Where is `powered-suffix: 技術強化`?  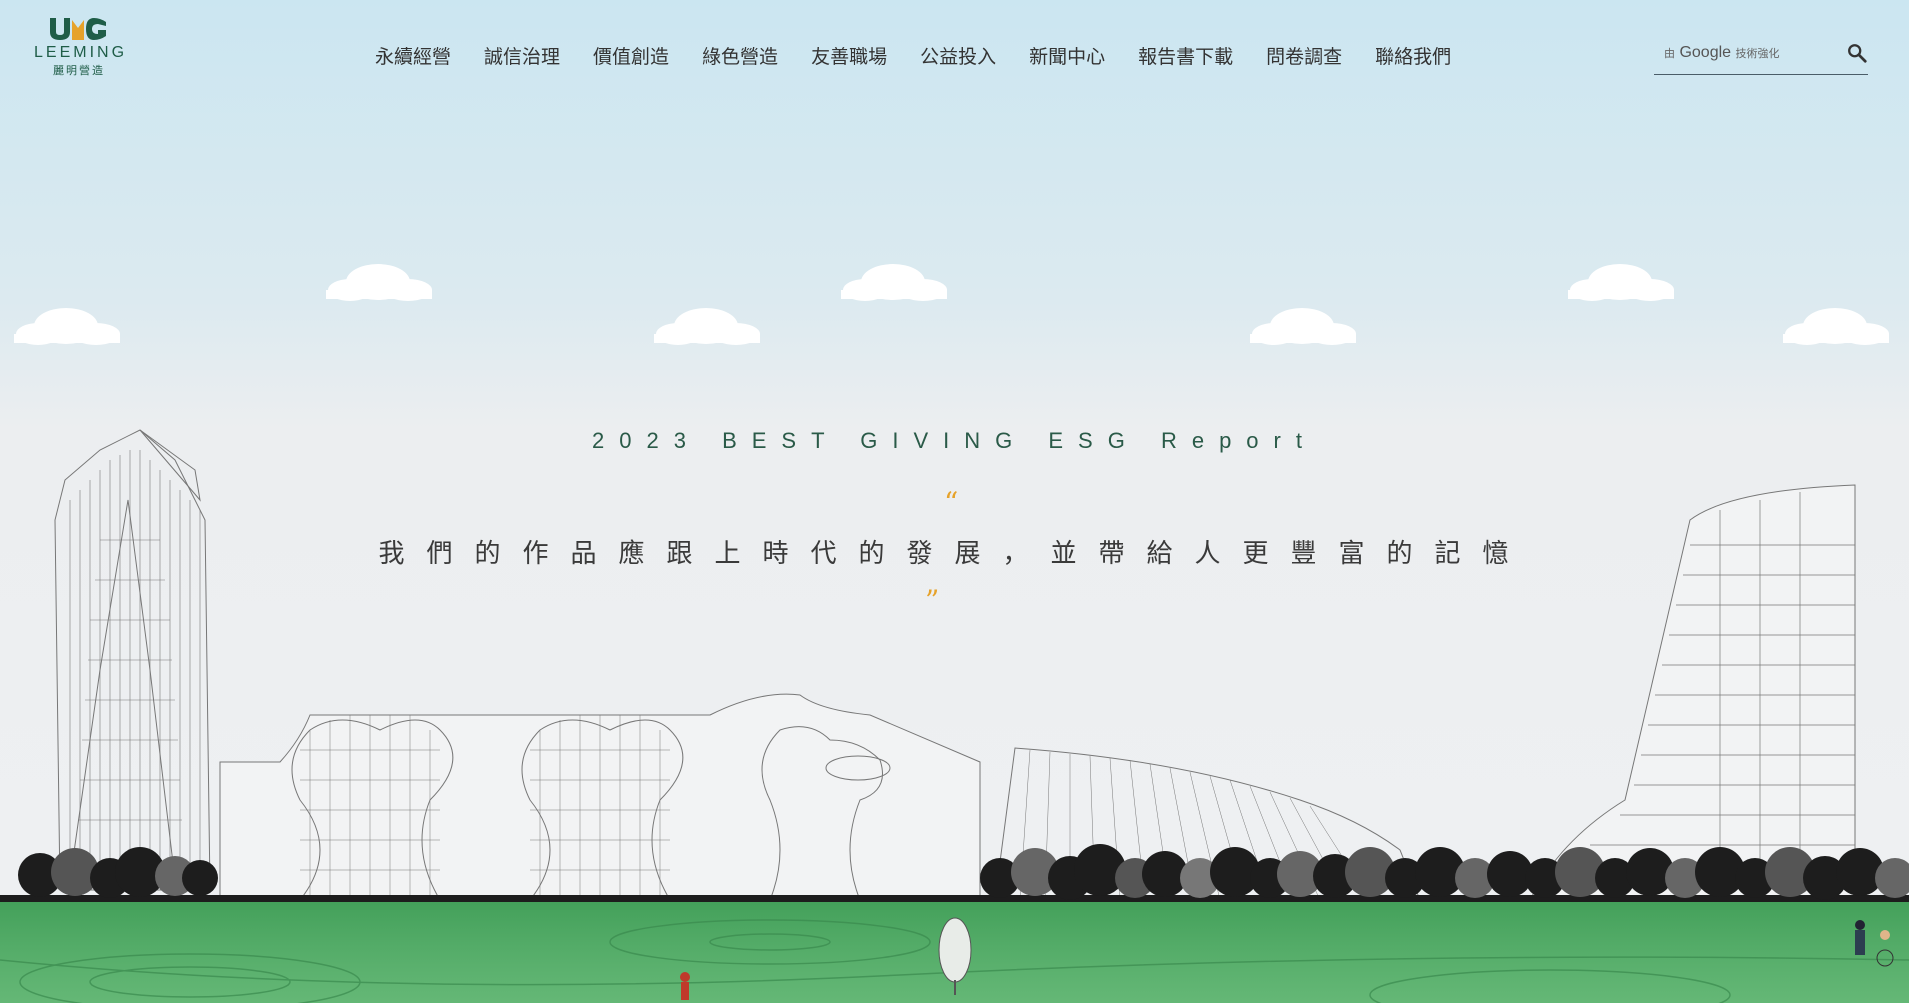
powered-suffix: 技術強化 is located at coordinates (1757, 54).